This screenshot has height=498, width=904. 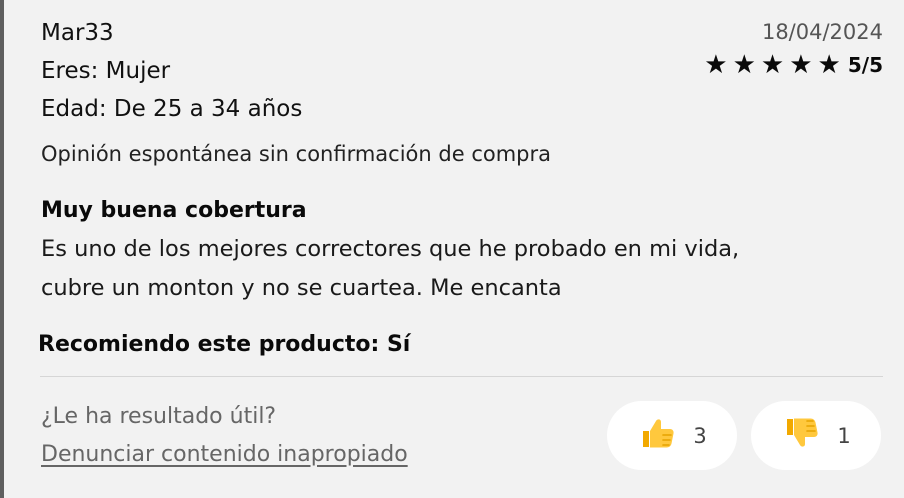 I want to click on reviewer-gender: Eres: Mujer, so click(x=106, y=71).